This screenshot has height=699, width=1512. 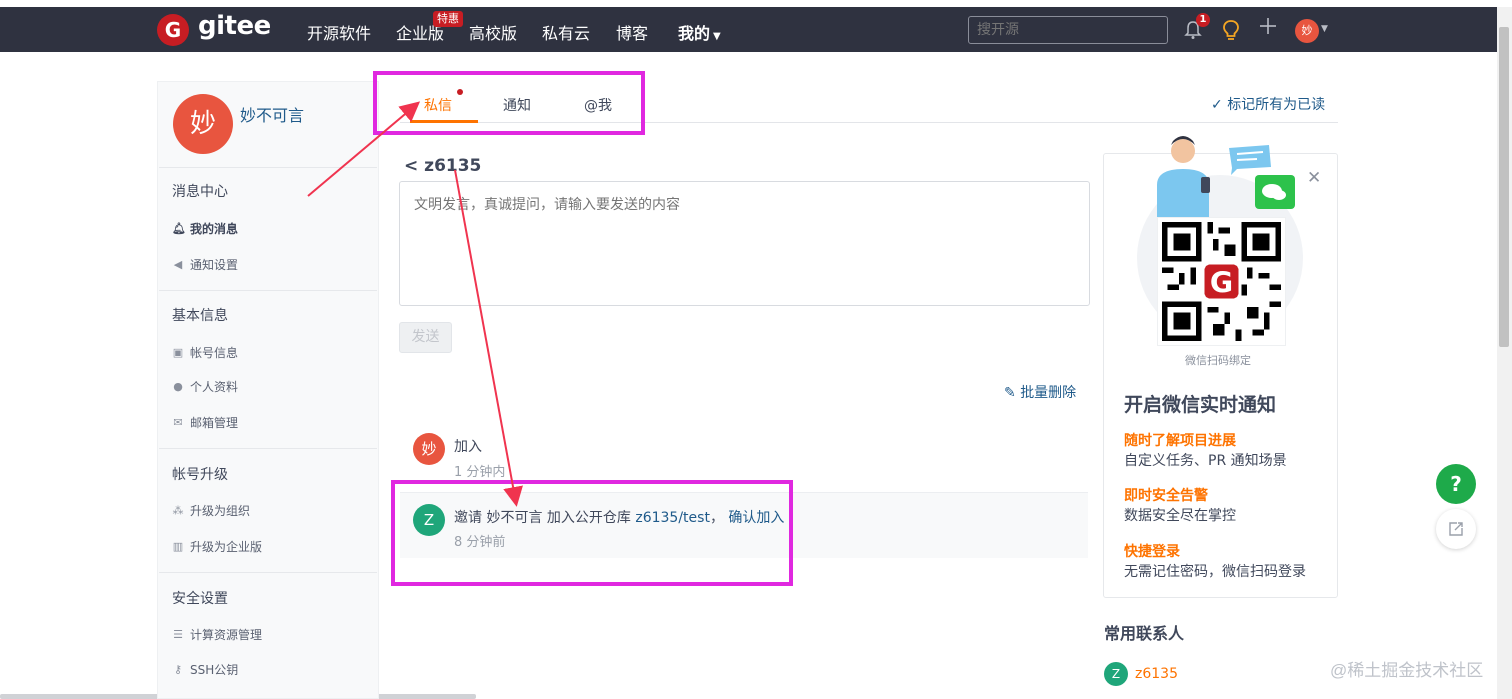 I want to click on plus-icon, so click(x=1268, y=29).